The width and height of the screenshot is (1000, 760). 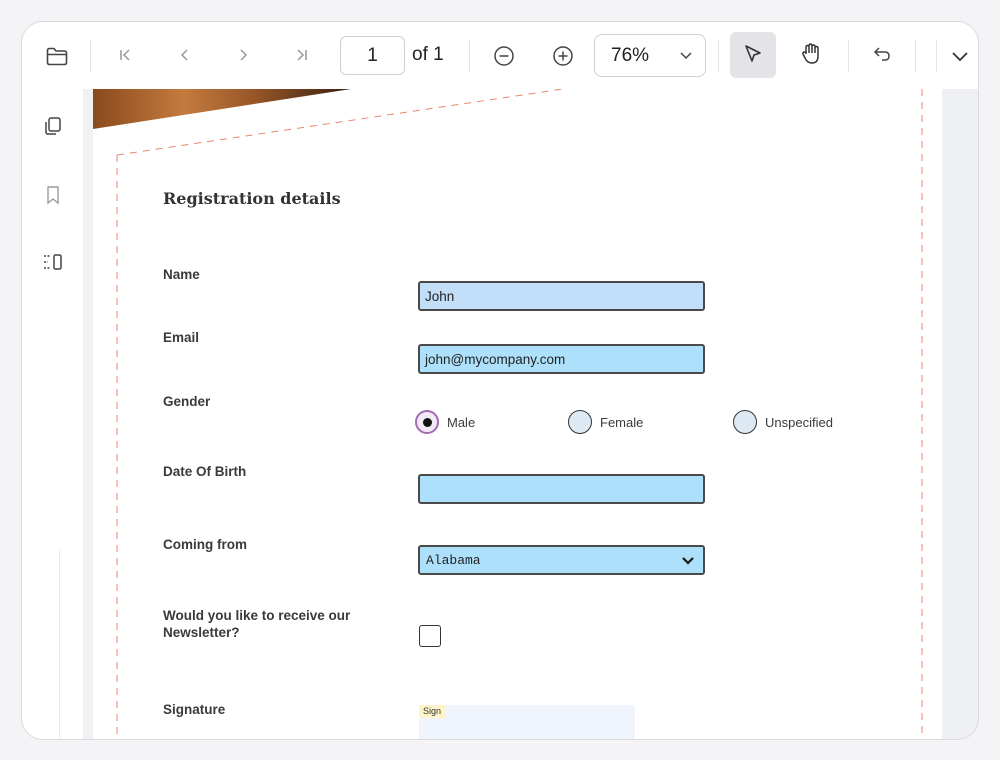 What do you see at coordinates (205, 544) in the screenshot?
I see `coming-from-label: Coming from` at bounding box center [205, 544].